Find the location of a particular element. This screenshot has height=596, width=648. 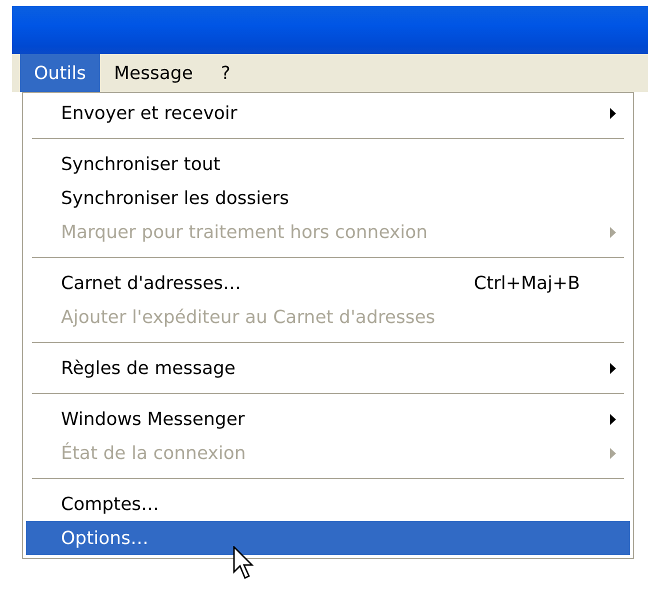

menu-bar-item: Message is located at coordinates (153, 73).